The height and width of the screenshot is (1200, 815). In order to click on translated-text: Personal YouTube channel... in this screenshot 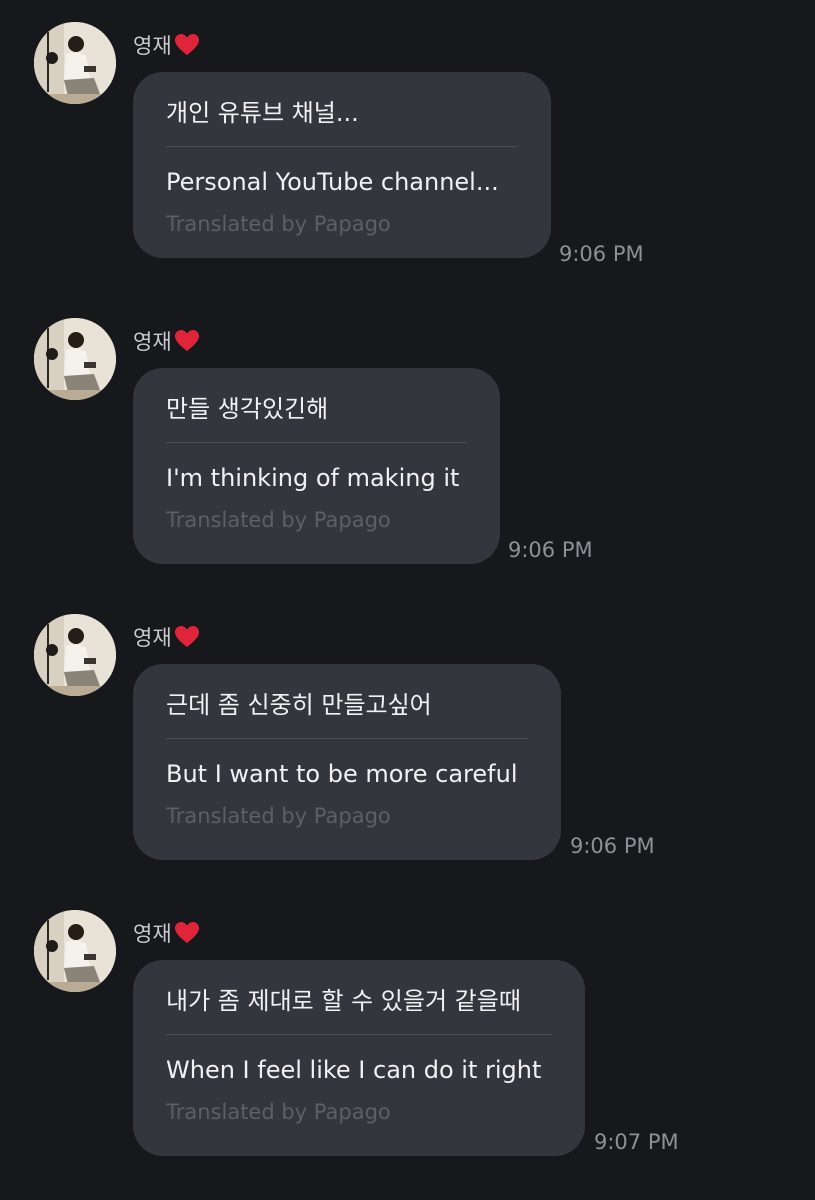, I will do `click(332, 182)`.